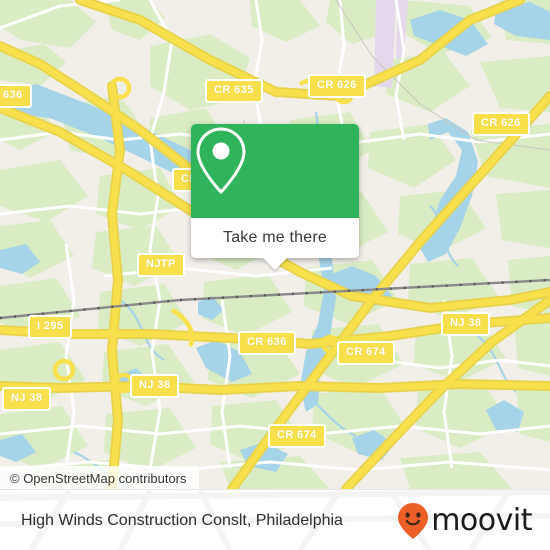 The width and height of the screenshot is (550, 550). Describe the element at coordinates (50, 327) in the screenshot. I see `shield-i-295: I 295` at that location.